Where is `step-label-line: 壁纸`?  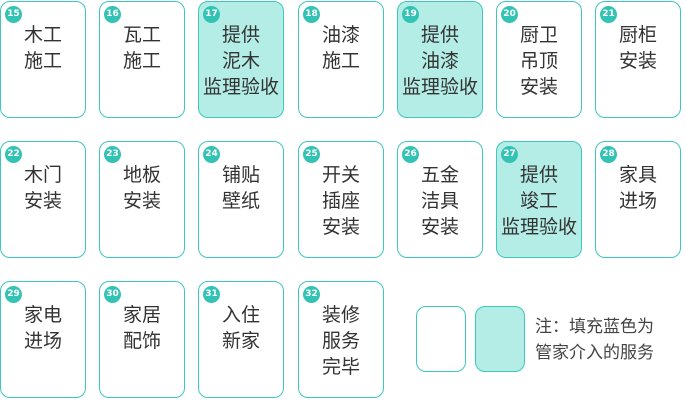 step-label-line: 壁纸 is located at coordinates (240, 201).